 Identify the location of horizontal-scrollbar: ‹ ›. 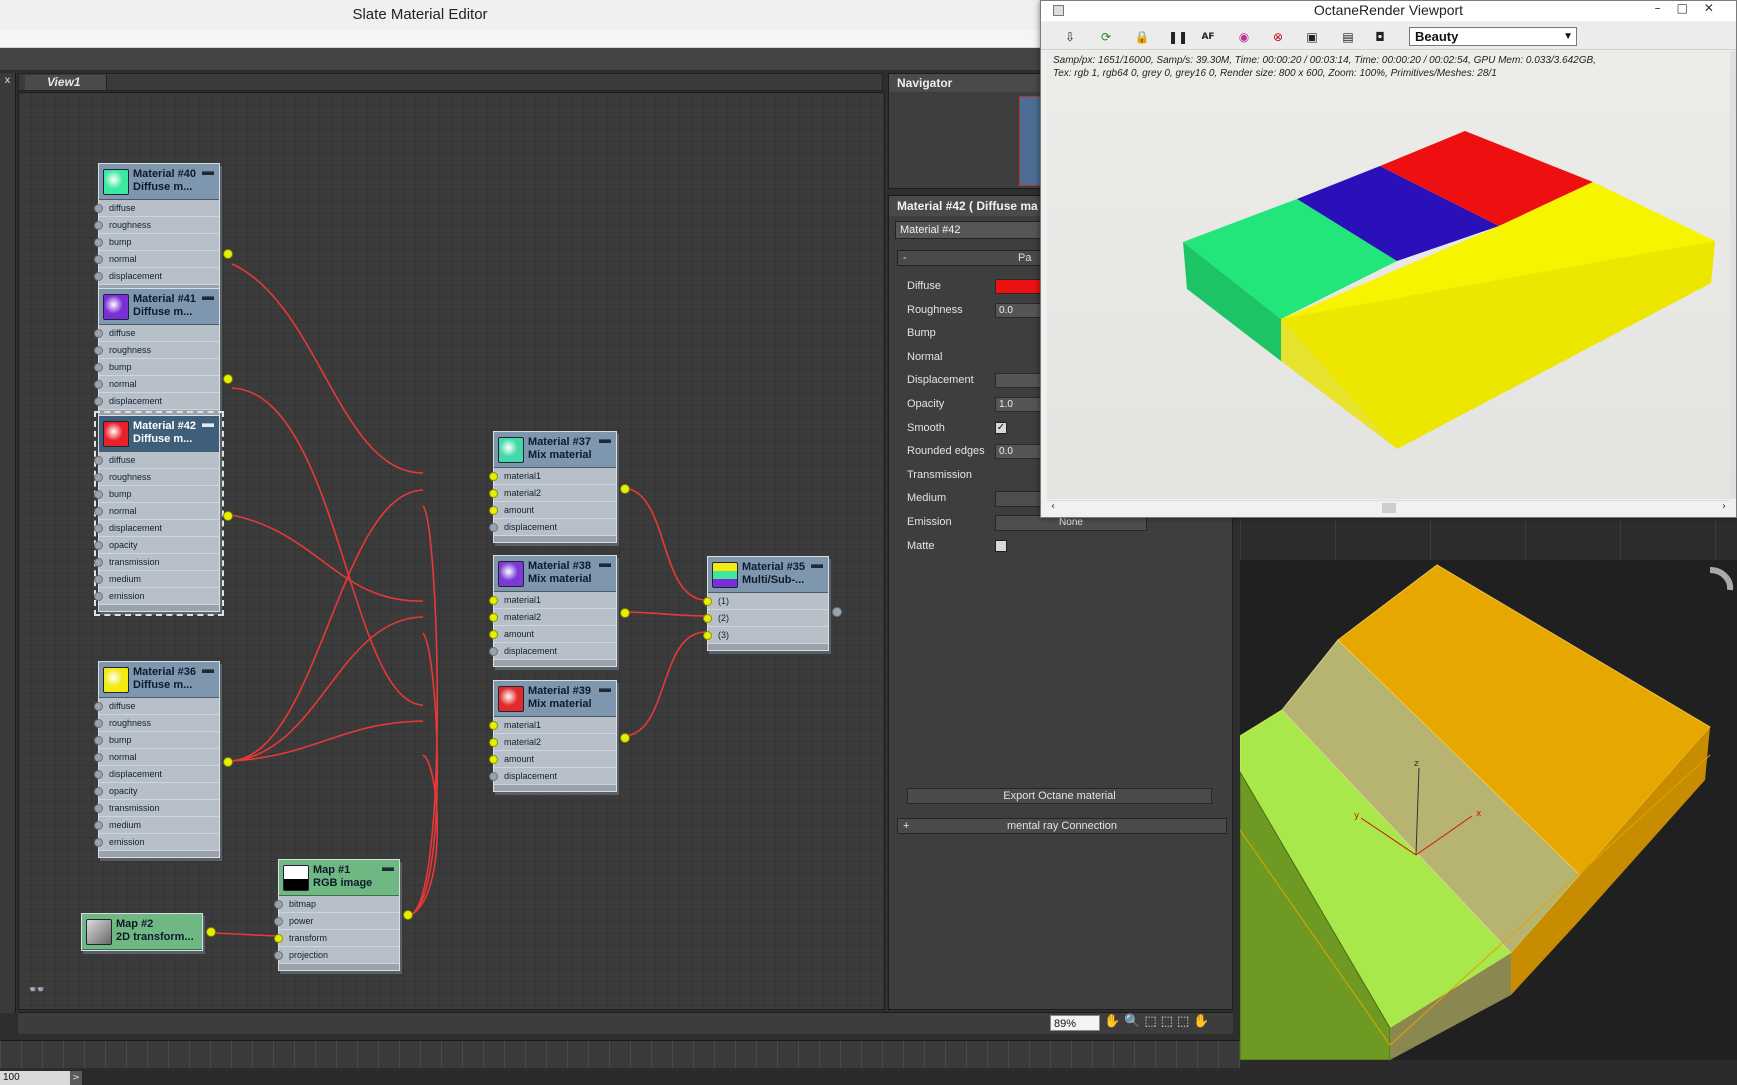
(1388, 507).